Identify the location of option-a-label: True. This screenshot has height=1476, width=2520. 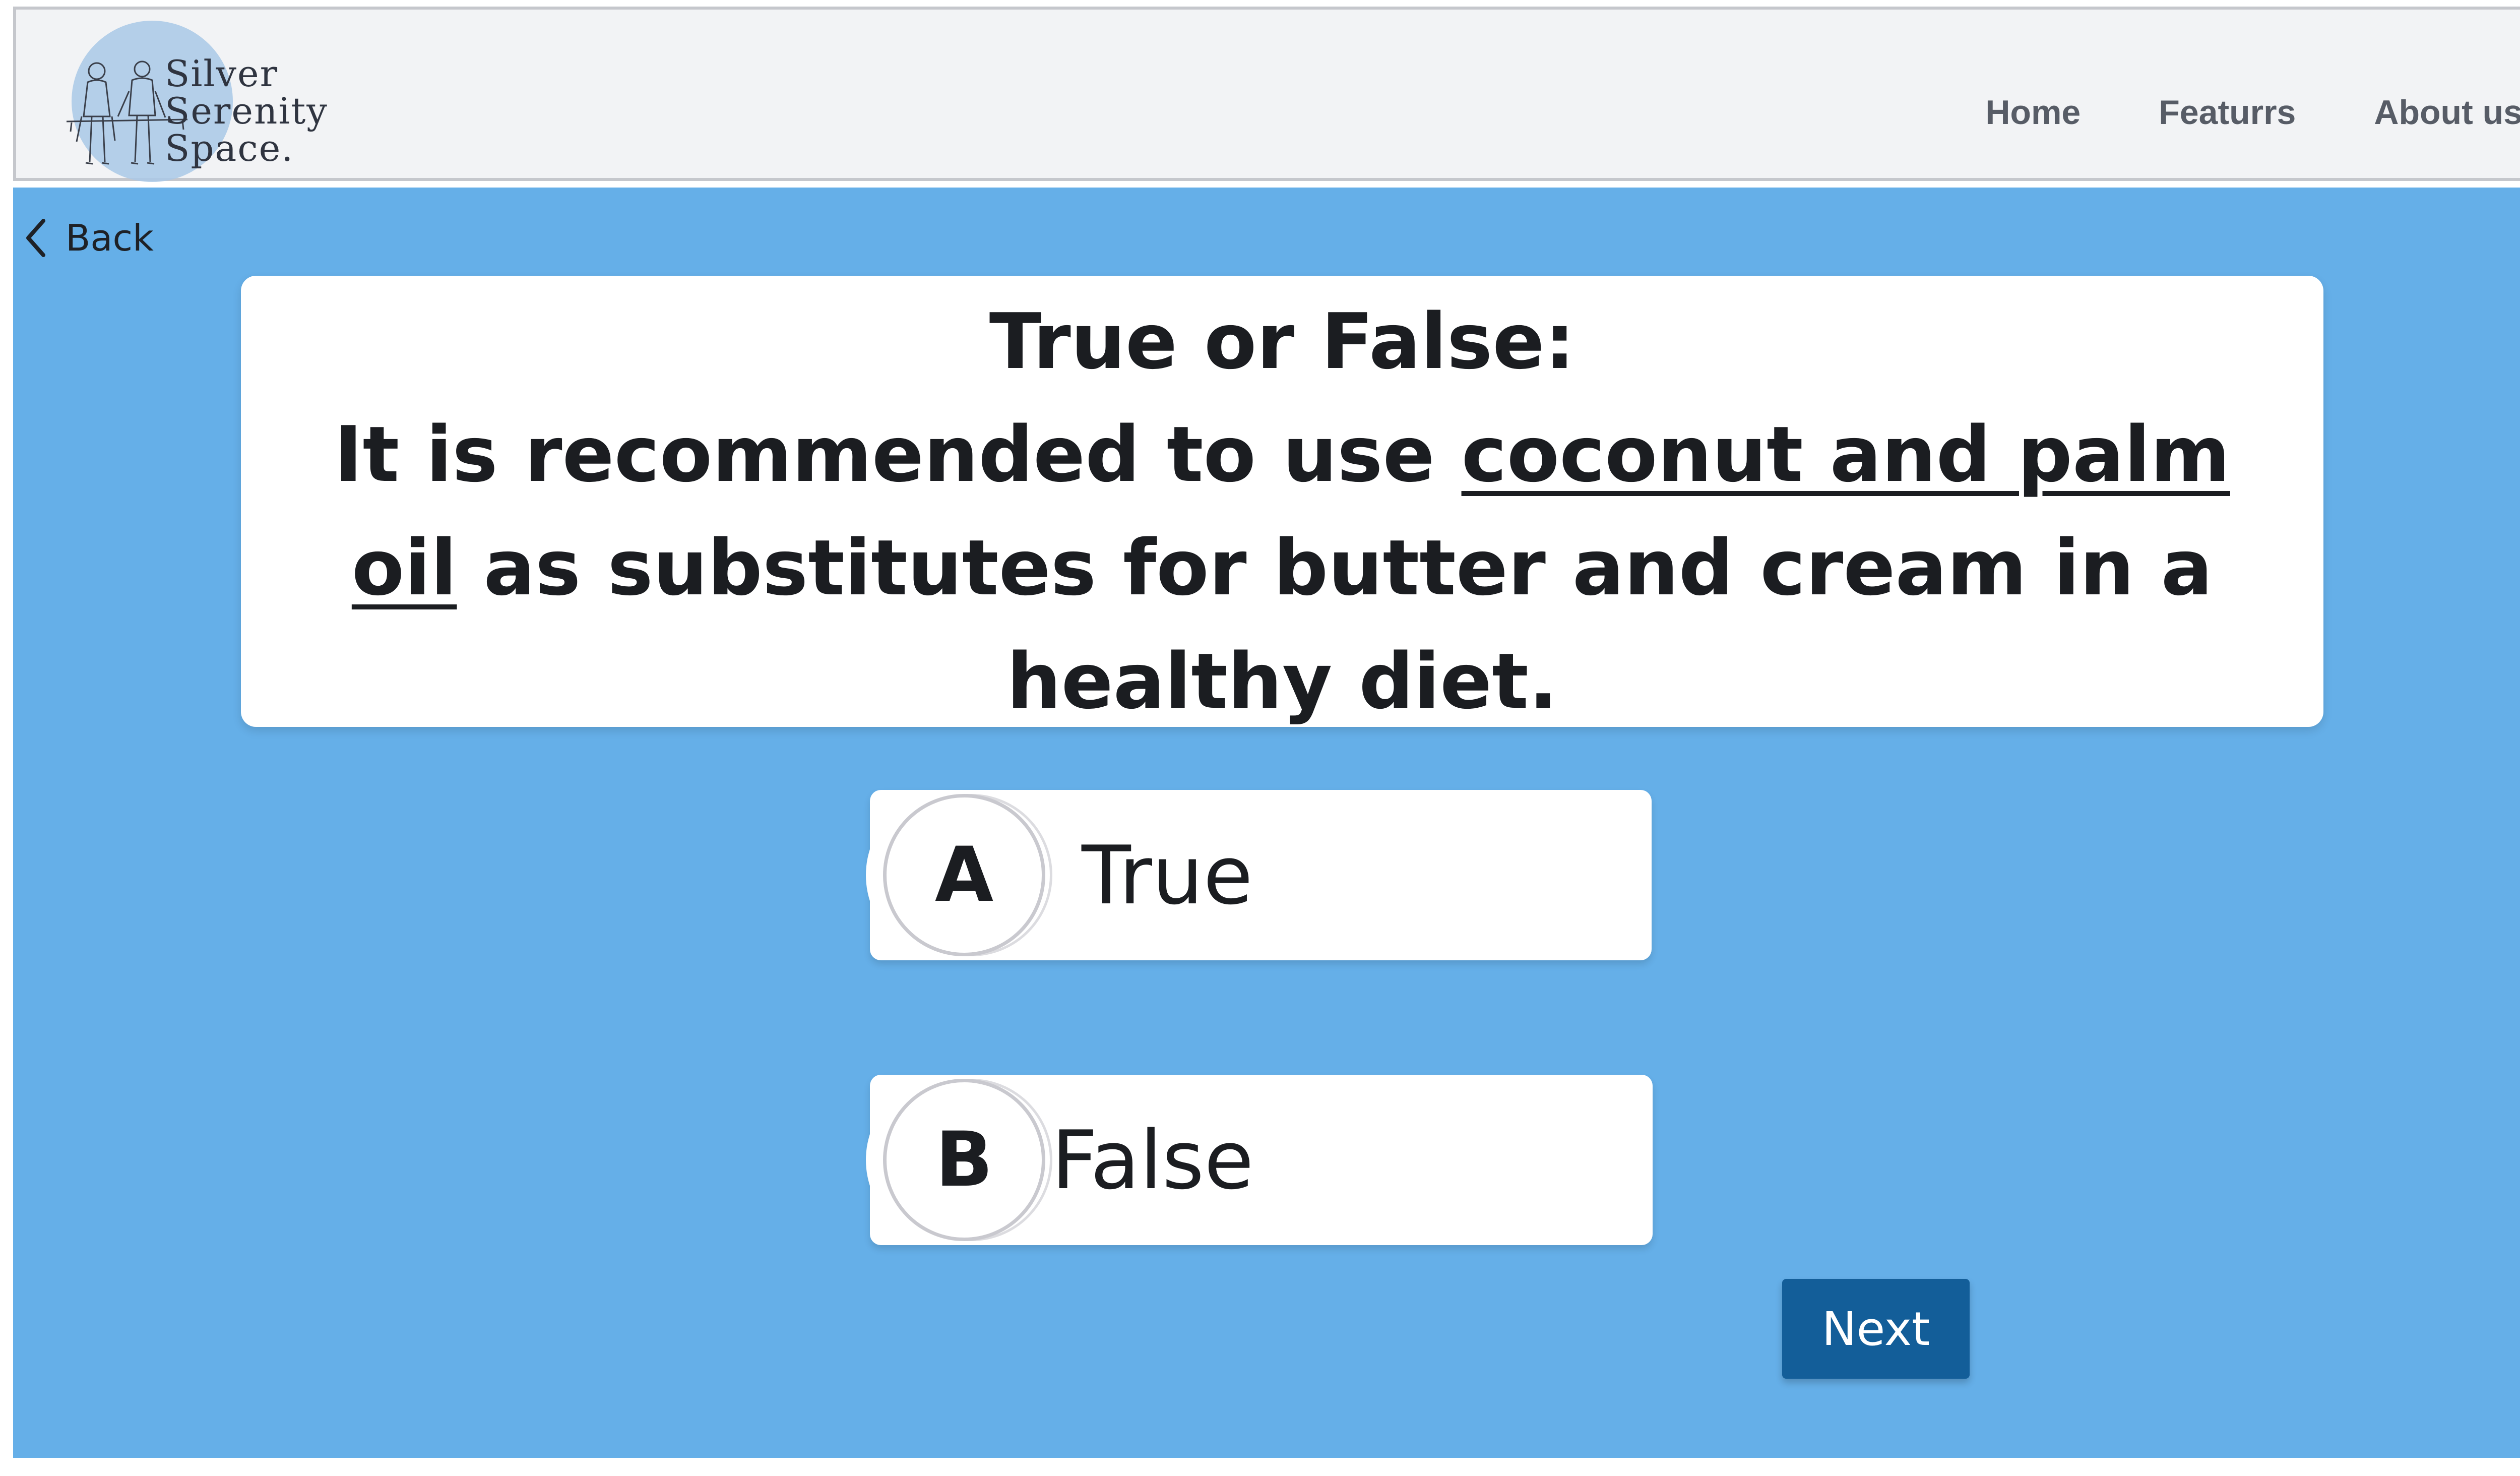
(1167, 875).